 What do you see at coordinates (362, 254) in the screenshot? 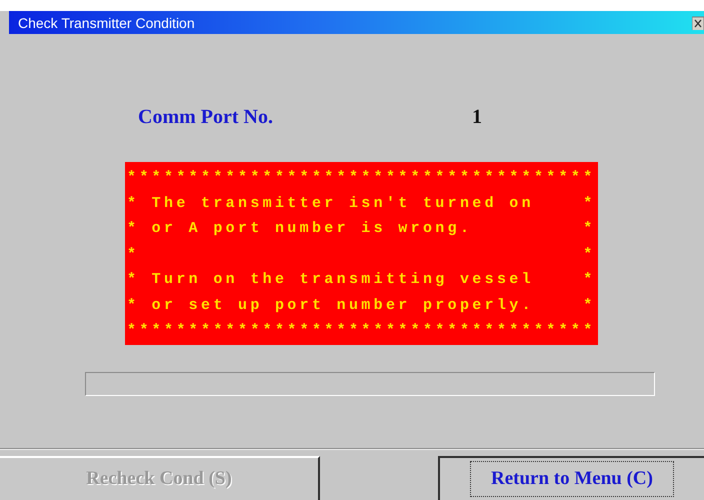
I see `error-message-line: * *` at bounding box center [362, 254].